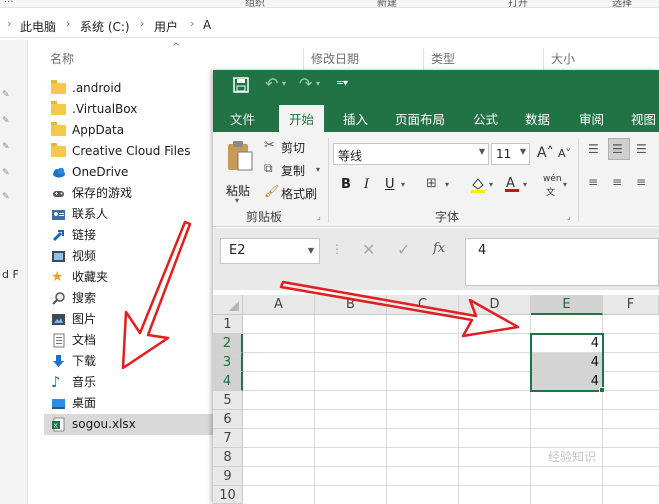  Describe the element at coordinates (420, 118) in the screenshot. I see `tab-page-layout: 页面布局` at that location.